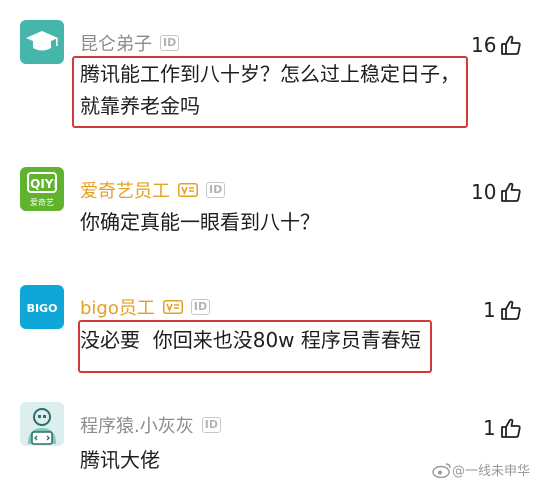  I want to click on coder-cartoon-icon, so click(42, 426).